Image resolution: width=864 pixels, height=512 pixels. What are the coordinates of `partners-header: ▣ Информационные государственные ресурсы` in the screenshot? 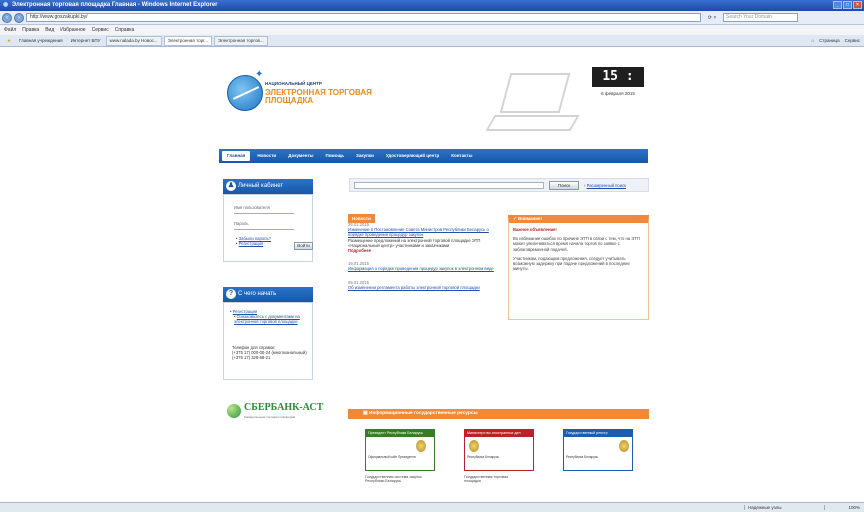 It's located at (498, 414).